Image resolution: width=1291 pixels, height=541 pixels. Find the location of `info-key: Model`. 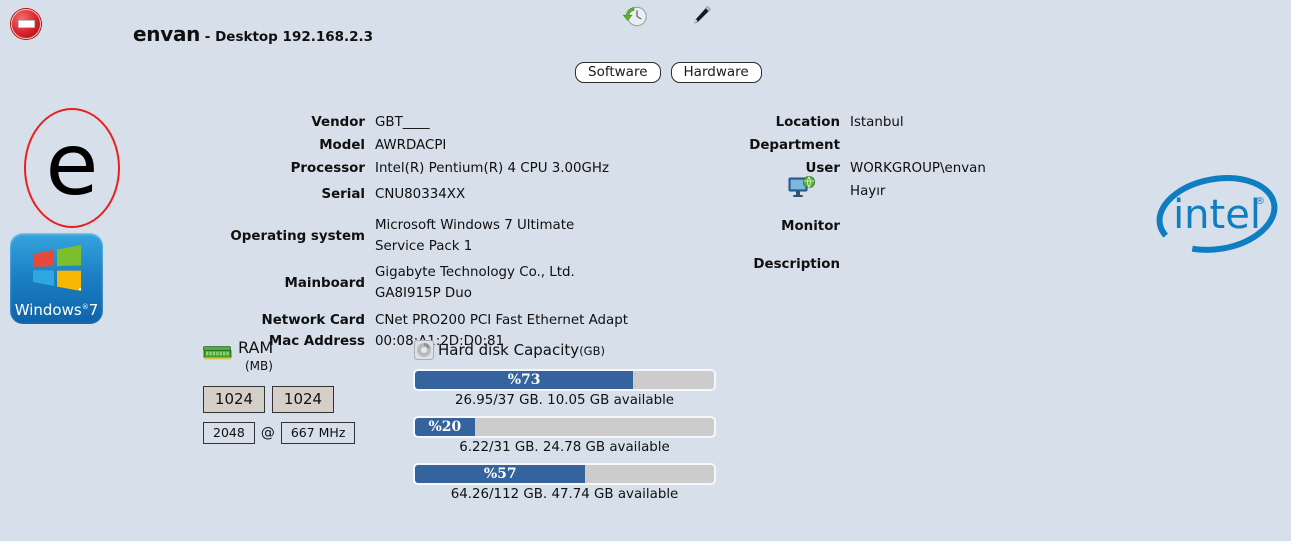

info-key: Model is located at coordinates (342, 145).